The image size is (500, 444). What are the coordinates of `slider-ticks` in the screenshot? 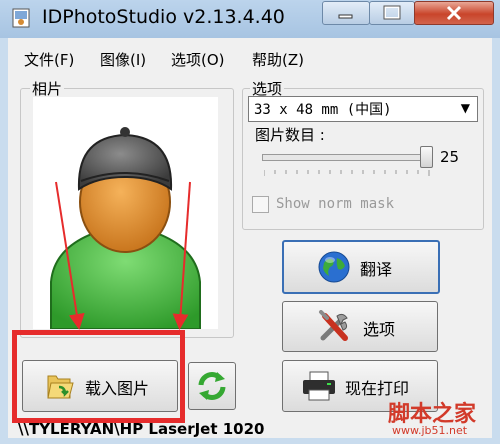 It's located at (347, 173).